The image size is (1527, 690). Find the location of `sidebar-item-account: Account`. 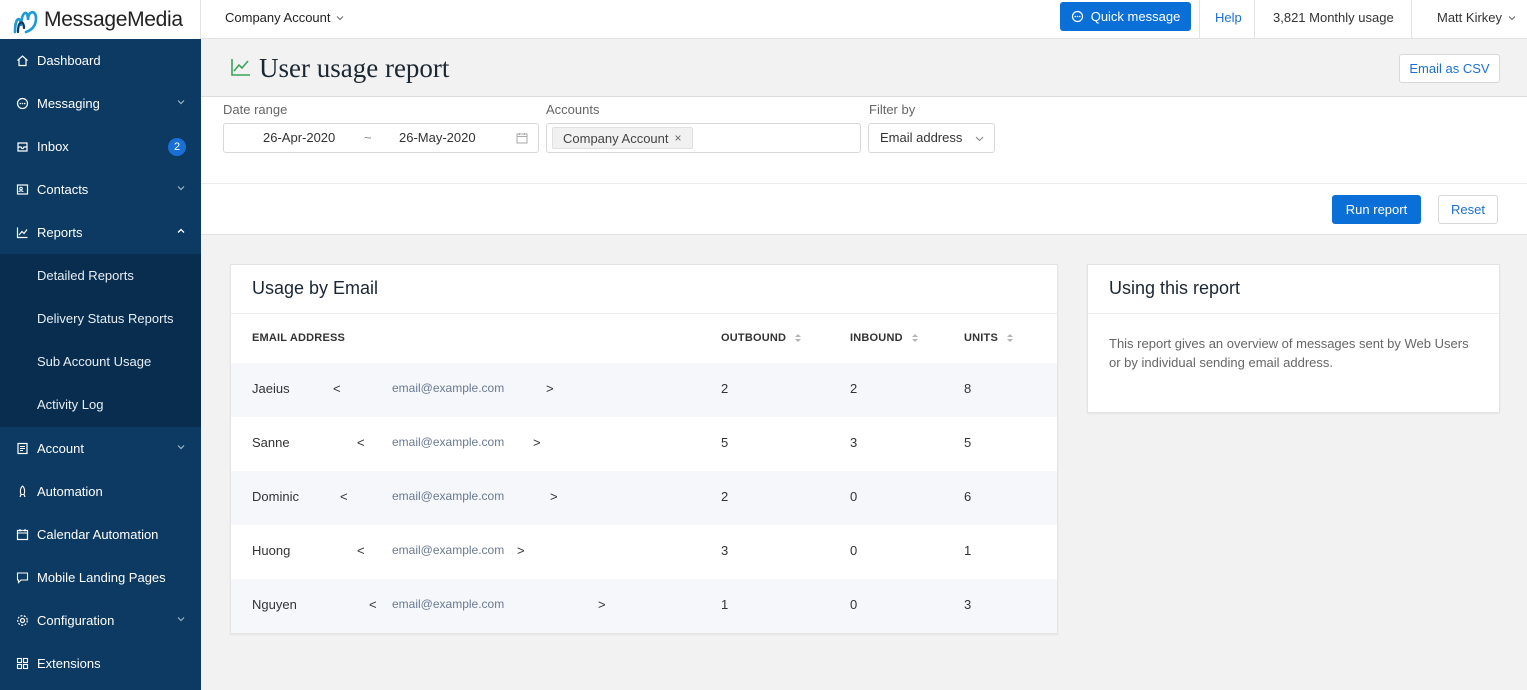

sidebar-item-account: Account is located at coordinates (100, 448).